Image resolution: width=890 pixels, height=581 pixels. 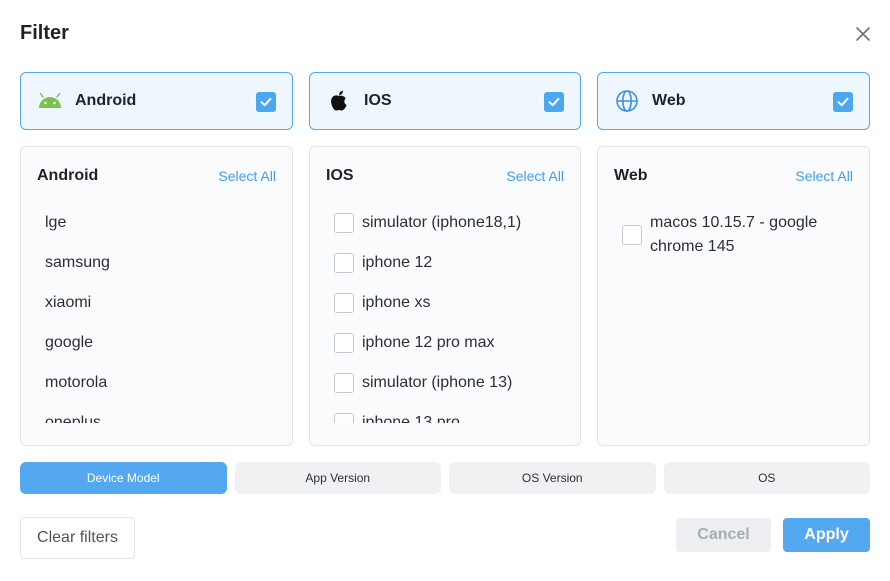 I want to click on tab-device-model: Device Model, so click(x=123, y=478).